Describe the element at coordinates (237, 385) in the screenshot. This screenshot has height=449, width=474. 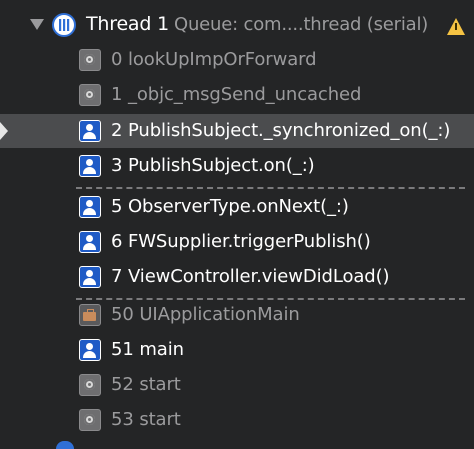
I see `stack-frame-row: 52 start` at that location.